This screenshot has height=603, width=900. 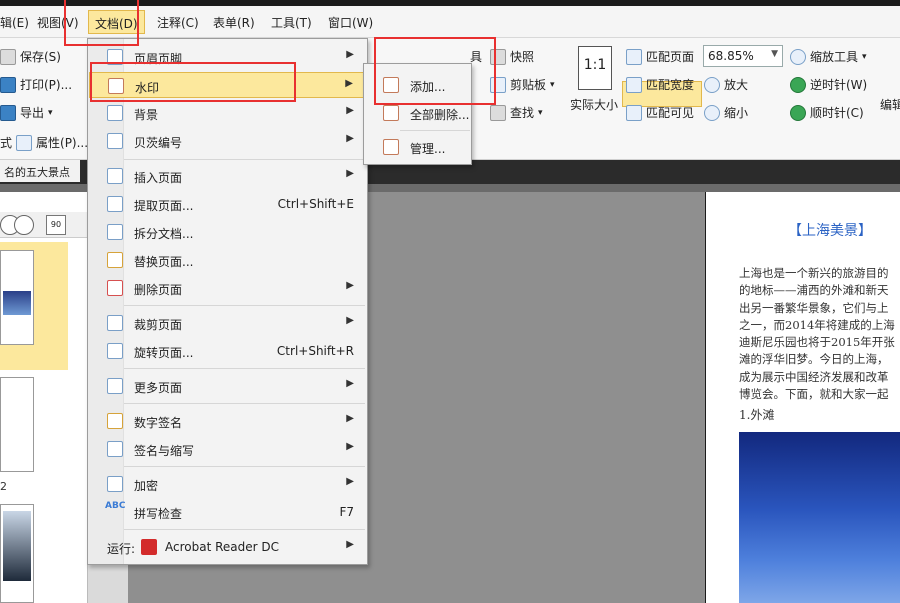 I want to click on split-document-icon, so click(x=115, y=232).